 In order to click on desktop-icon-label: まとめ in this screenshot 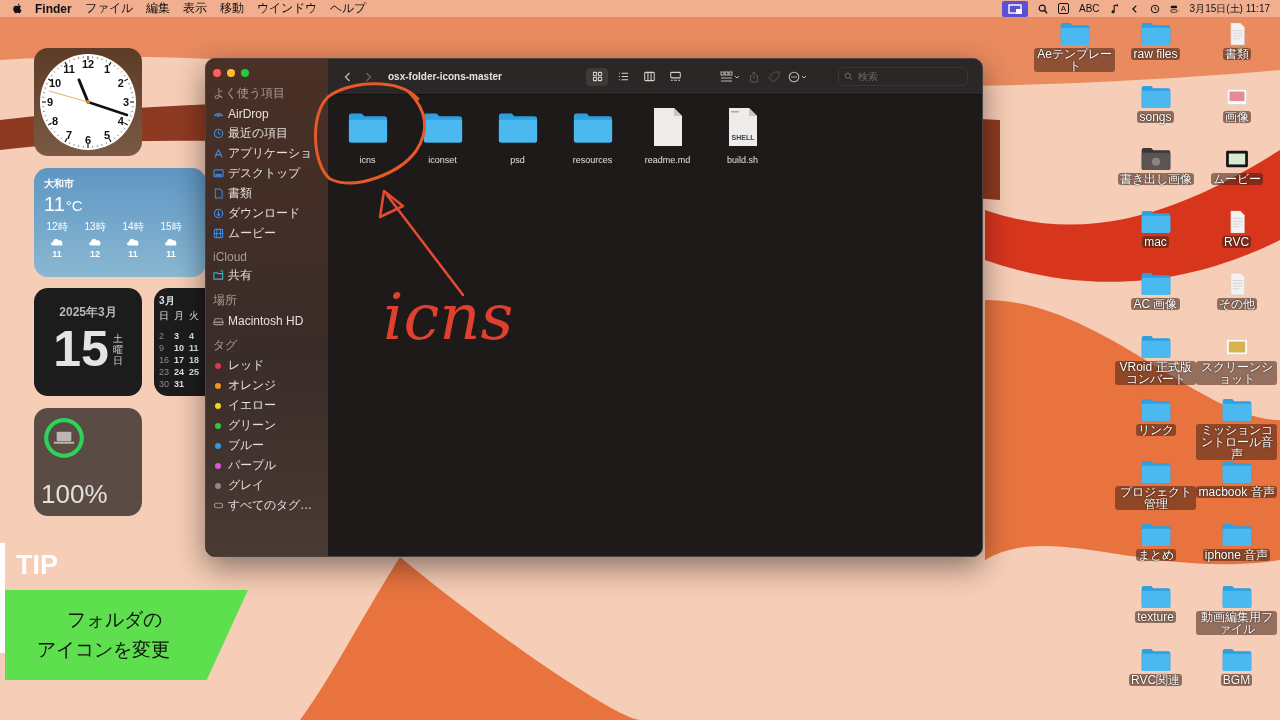, I will do `click(1155, 554)`.